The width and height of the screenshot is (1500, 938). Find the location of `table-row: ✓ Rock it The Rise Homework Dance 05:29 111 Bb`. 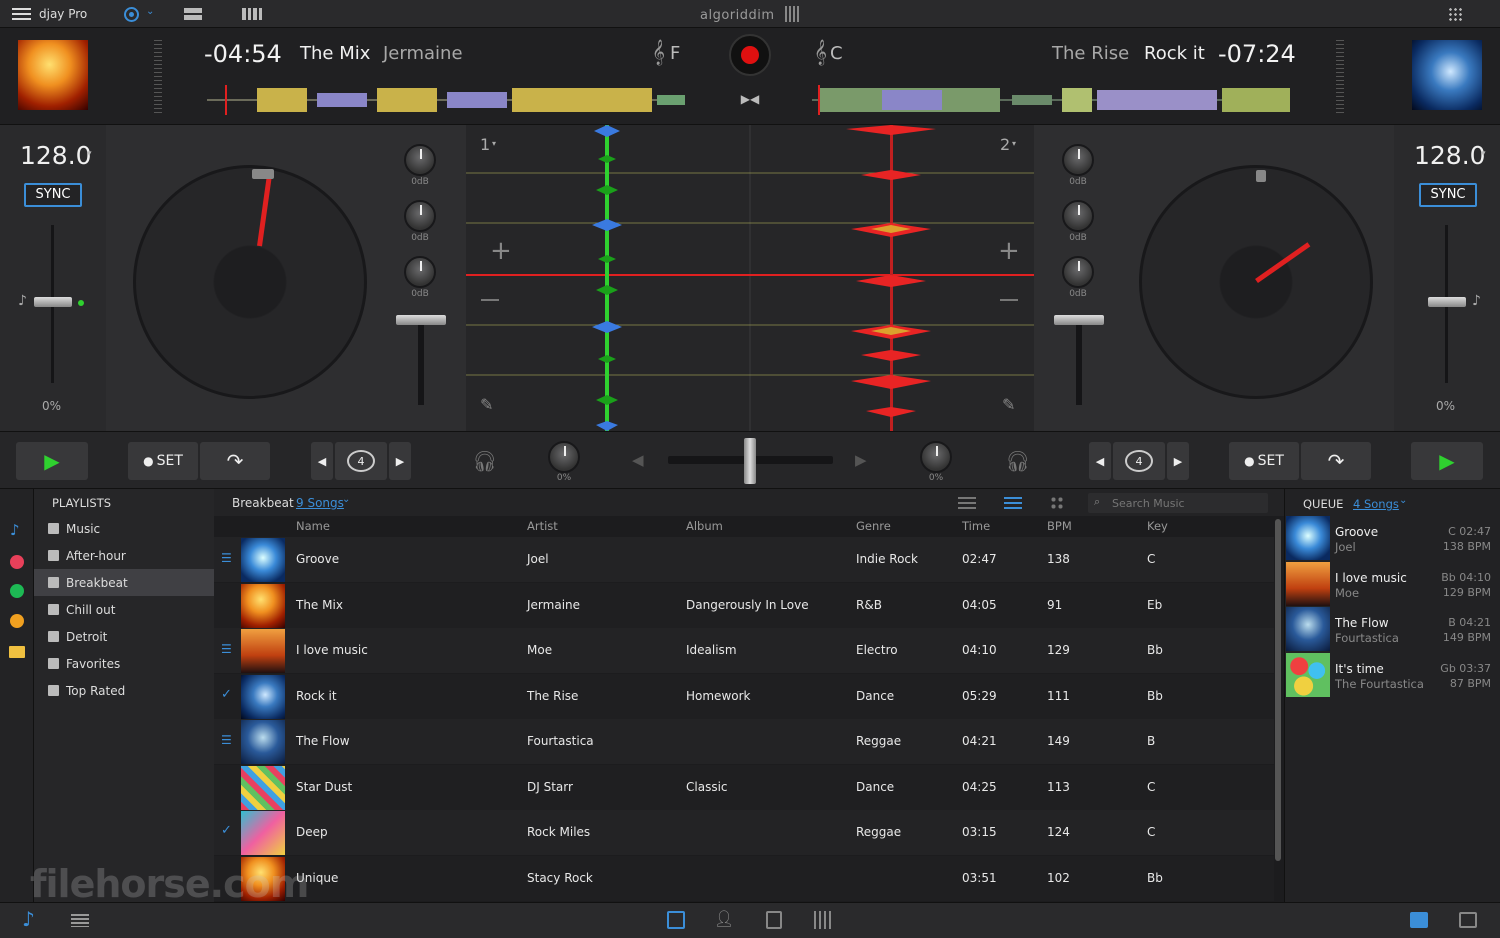

table-row: ✓ Rock it The Rise Homework Dance 05:29 111 Bb is located at coordinates (744, 696).